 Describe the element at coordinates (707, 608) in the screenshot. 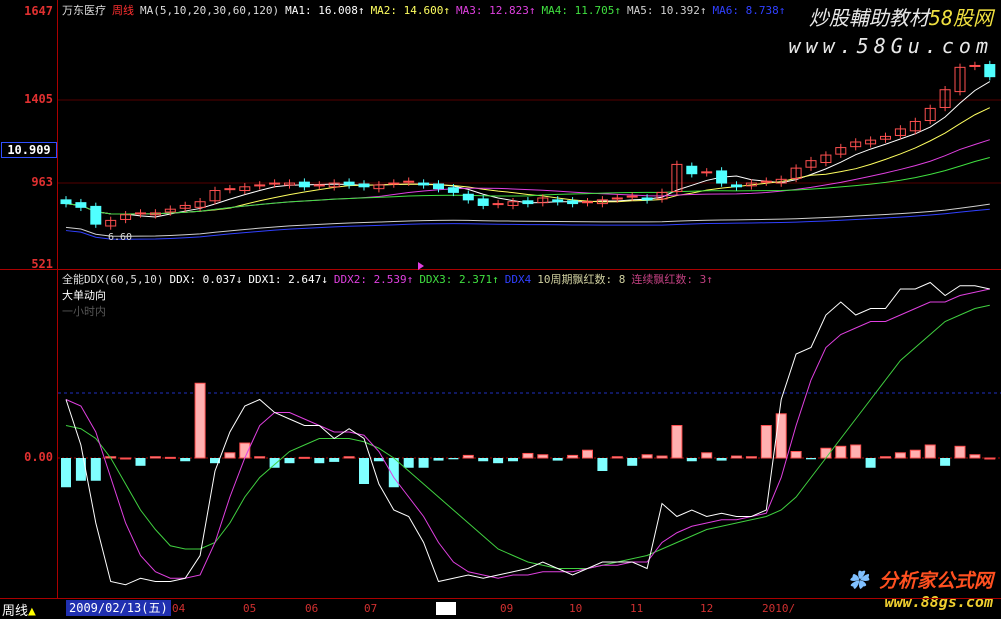

I see `month-label: 12` at that location.